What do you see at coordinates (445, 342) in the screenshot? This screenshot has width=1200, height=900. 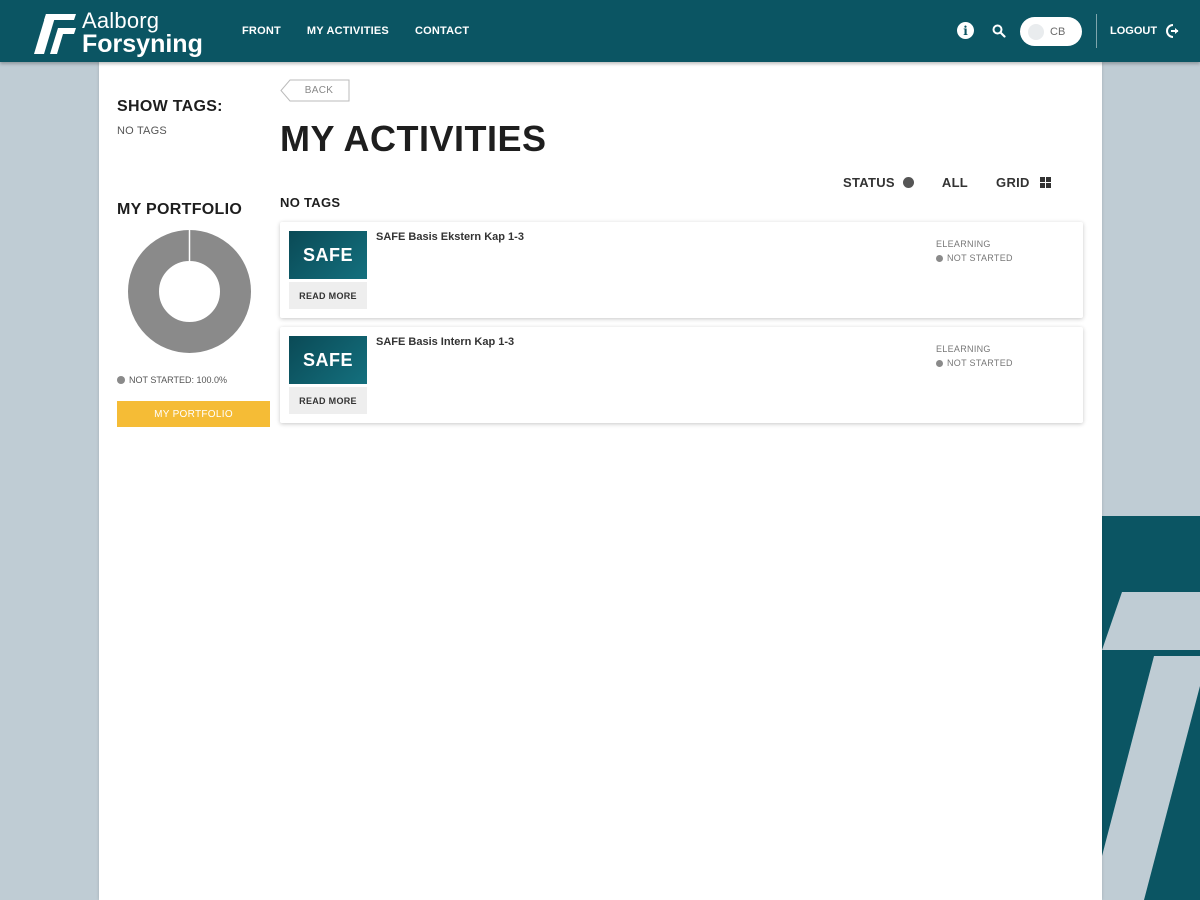 I see `activity-title: SAFE Basis Intern Kap 1-3` at bounding box center [445, 342].